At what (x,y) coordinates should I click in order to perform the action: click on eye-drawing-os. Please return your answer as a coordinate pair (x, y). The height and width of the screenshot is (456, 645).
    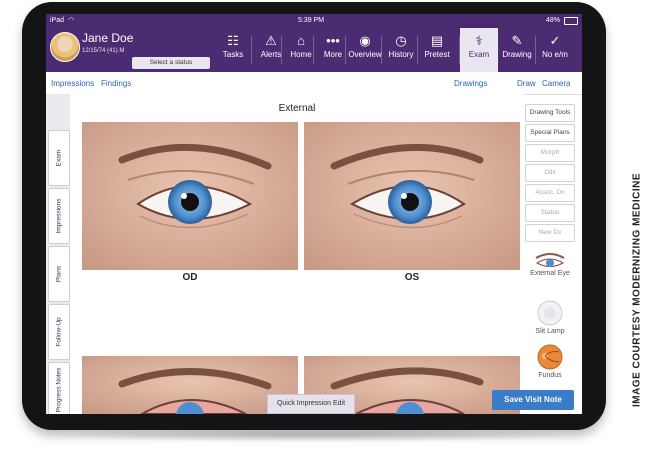
    Looking at the image, I should click on (412, 196).